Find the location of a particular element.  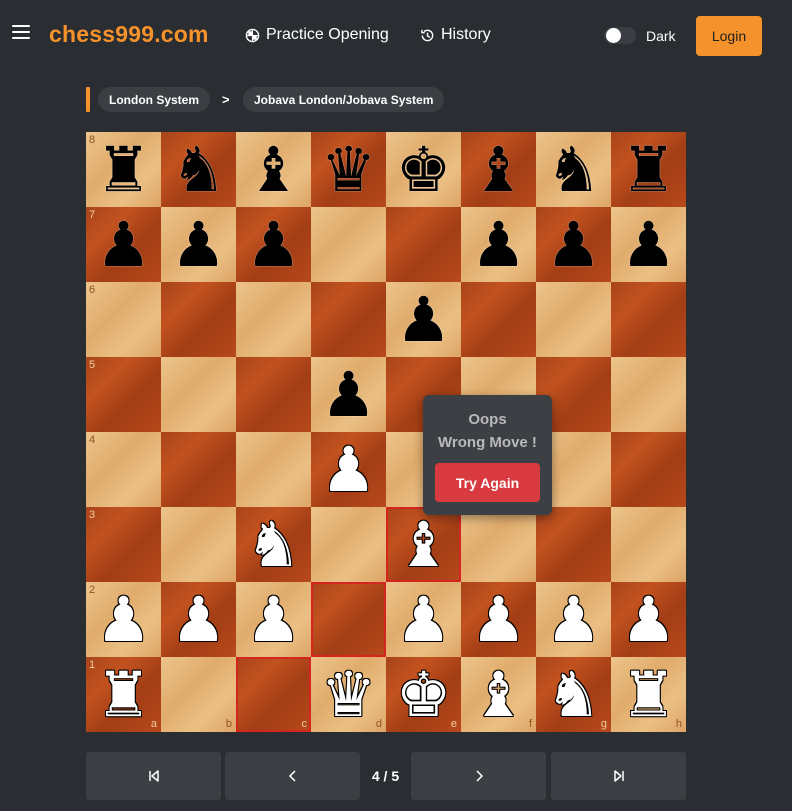

black-king-icon: ♚ is located at coordinates (423, 169).